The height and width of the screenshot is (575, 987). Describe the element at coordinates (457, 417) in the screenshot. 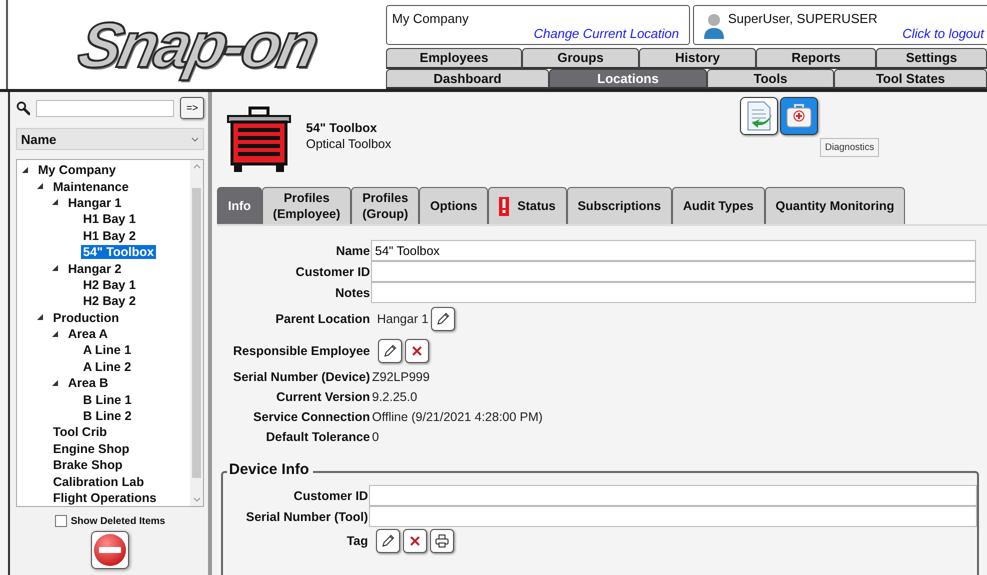

I see `field-value: Offline (9/21/2021 4:28:00 PM)` at that location.